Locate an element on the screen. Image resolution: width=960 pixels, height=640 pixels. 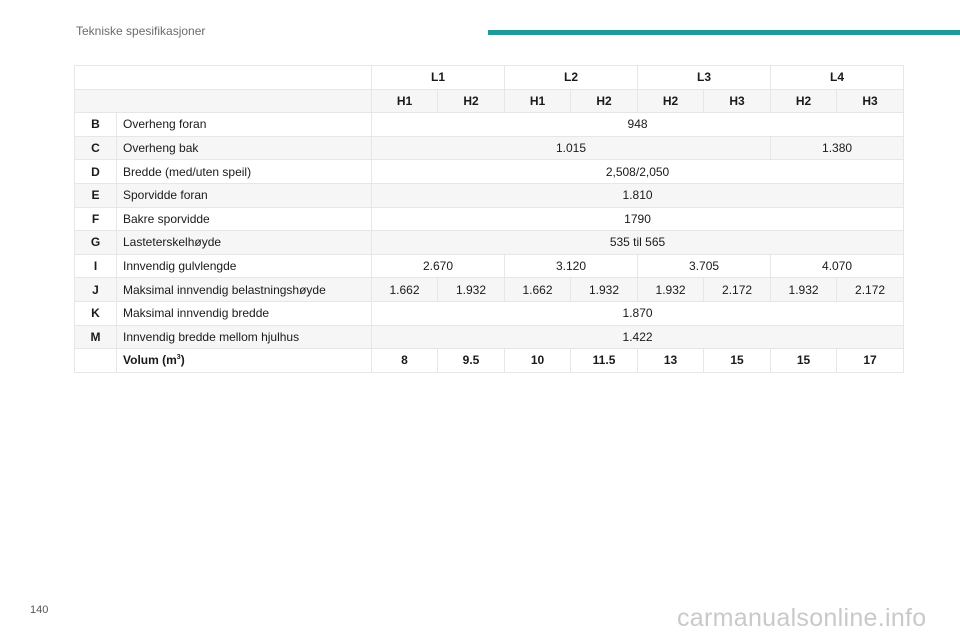
dimension-value: 1.422 is located at coordinates (637, 337).